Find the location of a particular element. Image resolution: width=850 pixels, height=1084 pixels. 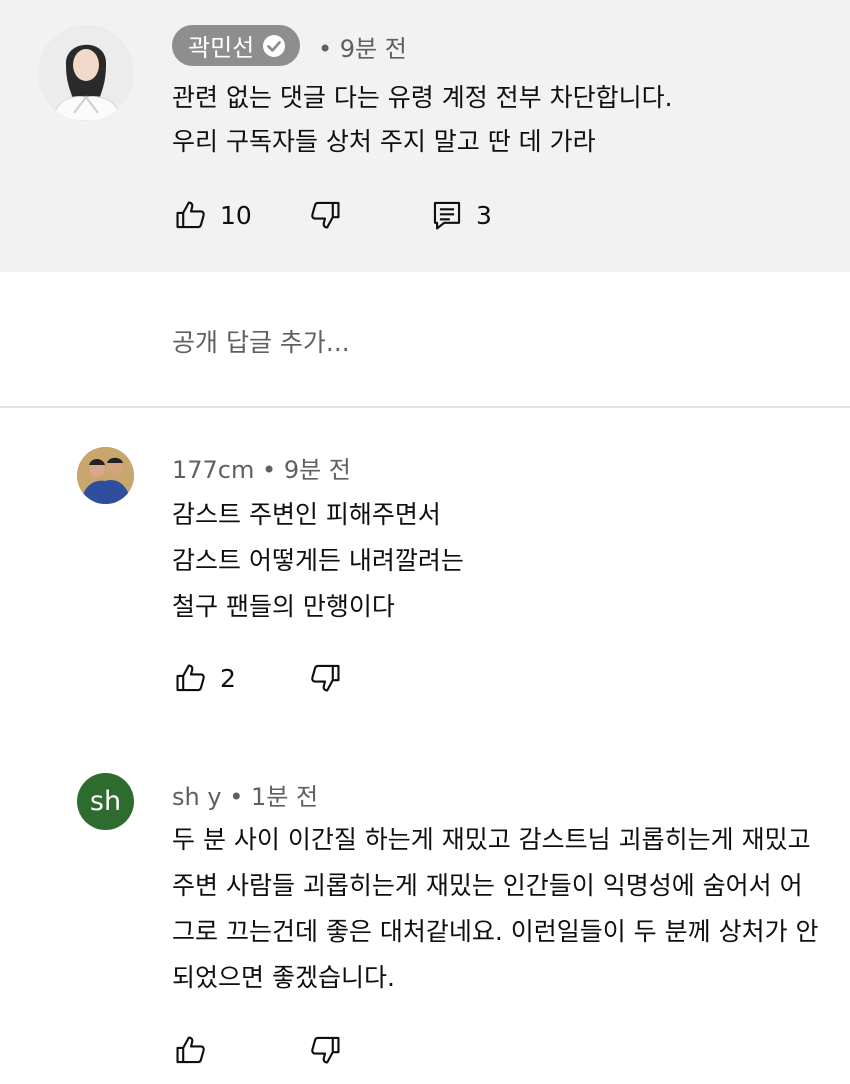

comment-text-line: 감스트 주변인 피해주면서 is located at coordinates (306, 514).